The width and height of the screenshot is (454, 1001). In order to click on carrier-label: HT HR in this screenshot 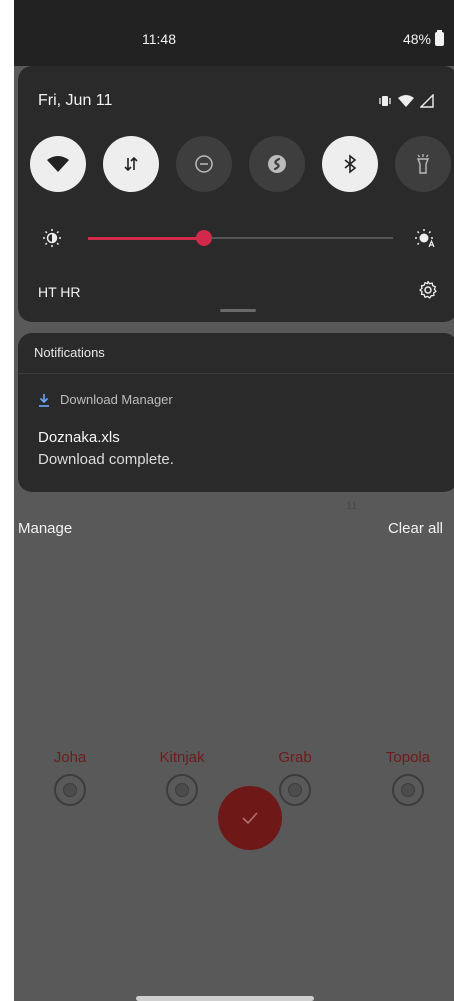, I will do `click(59, 292)`.